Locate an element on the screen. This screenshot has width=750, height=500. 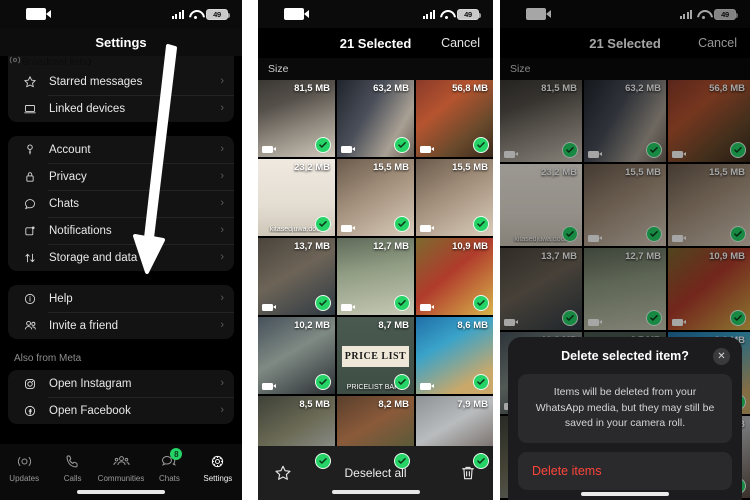
media-cell: 10,2 MB is located at coordinates (296, 355).